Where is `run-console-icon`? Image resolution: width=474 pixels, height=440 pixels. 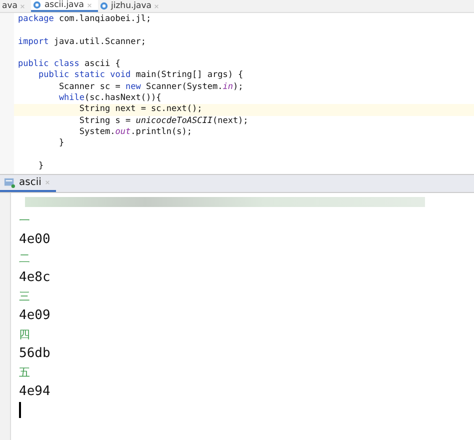
run-console-icon is located at coordinates (9, 182).